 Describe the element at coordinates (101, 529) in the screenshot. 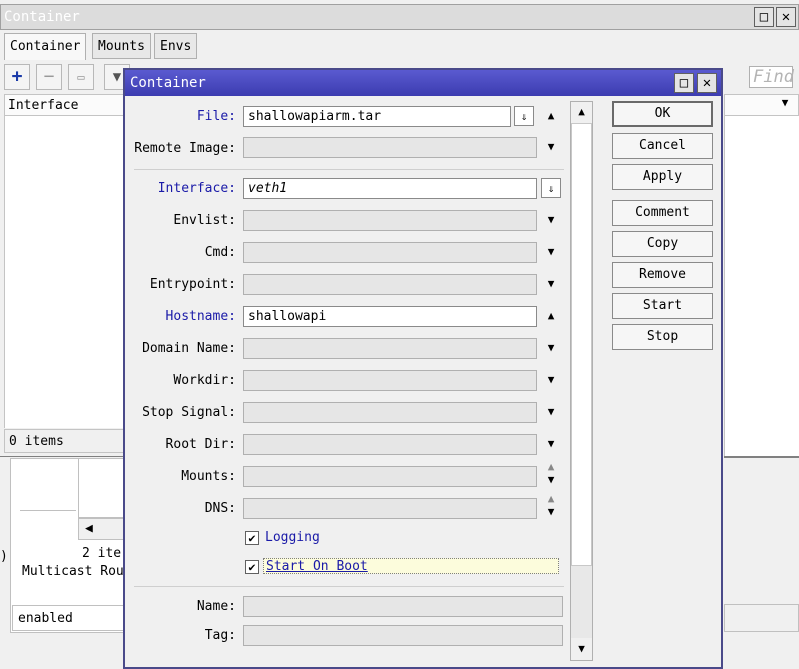

I see `scroll-left-icon: ◀` at that location.